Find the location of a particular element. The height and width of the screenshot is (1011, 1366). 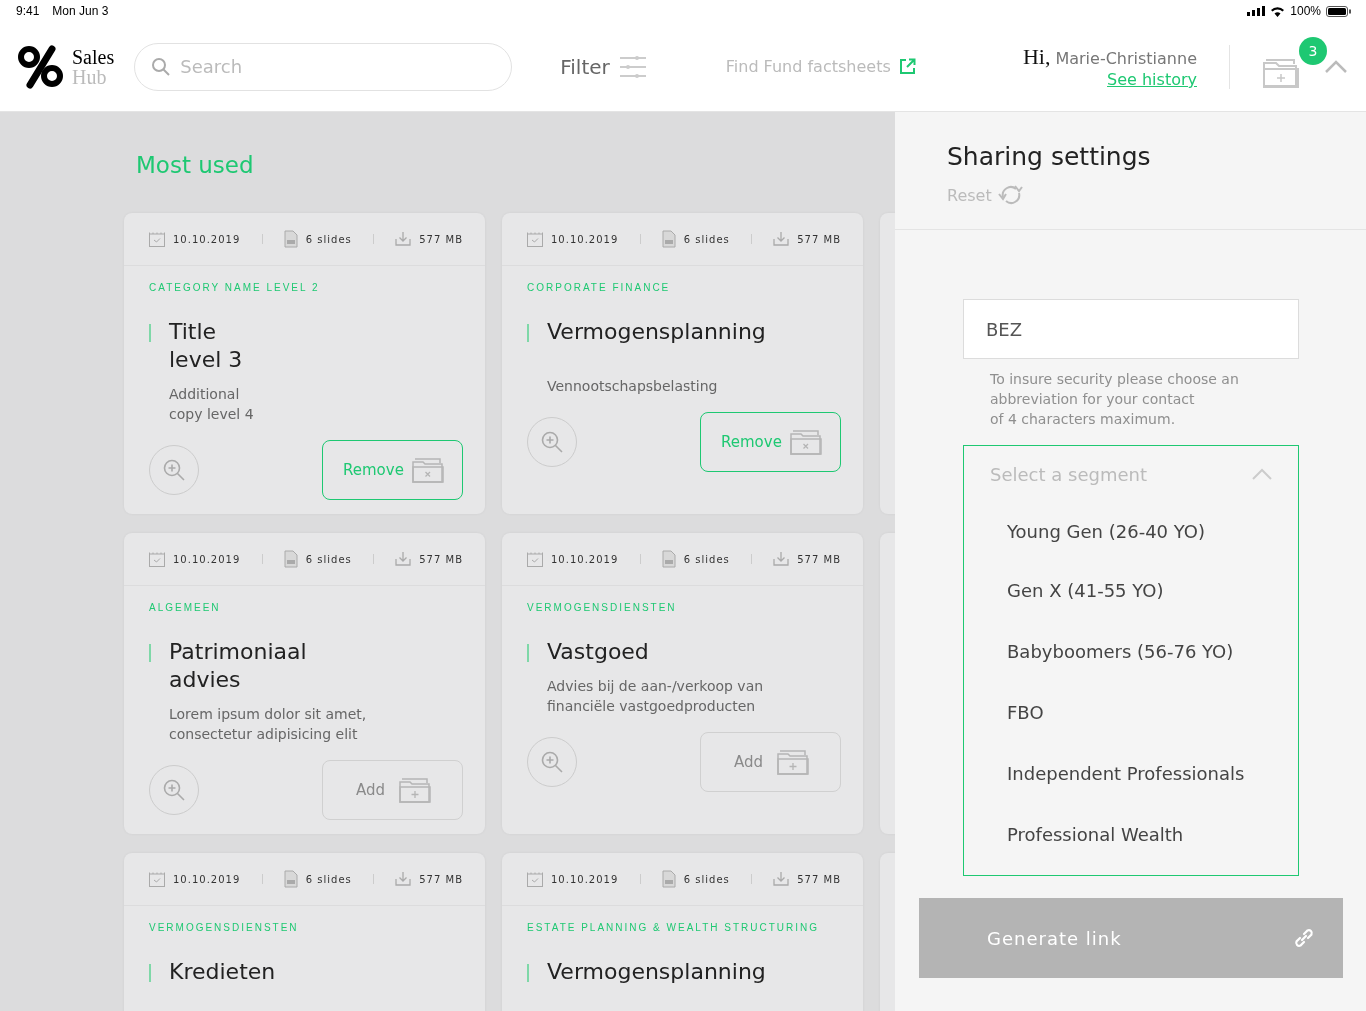

factsheets-link: Find Fund factsheets is located at coordinates (820, 66).